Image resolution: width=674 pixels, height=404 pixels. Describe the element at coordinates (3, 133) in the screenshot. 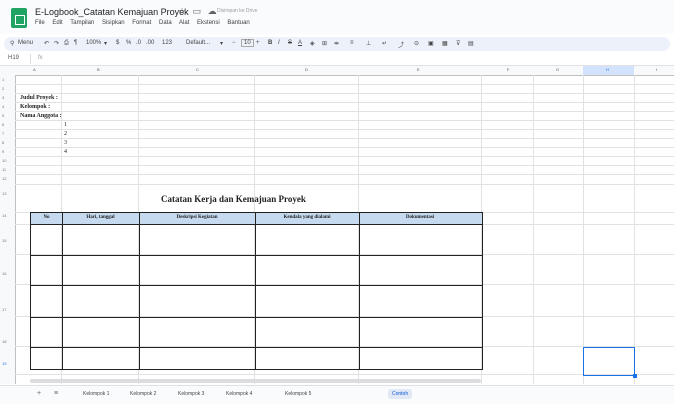

I see `row-header: 7` at that location.